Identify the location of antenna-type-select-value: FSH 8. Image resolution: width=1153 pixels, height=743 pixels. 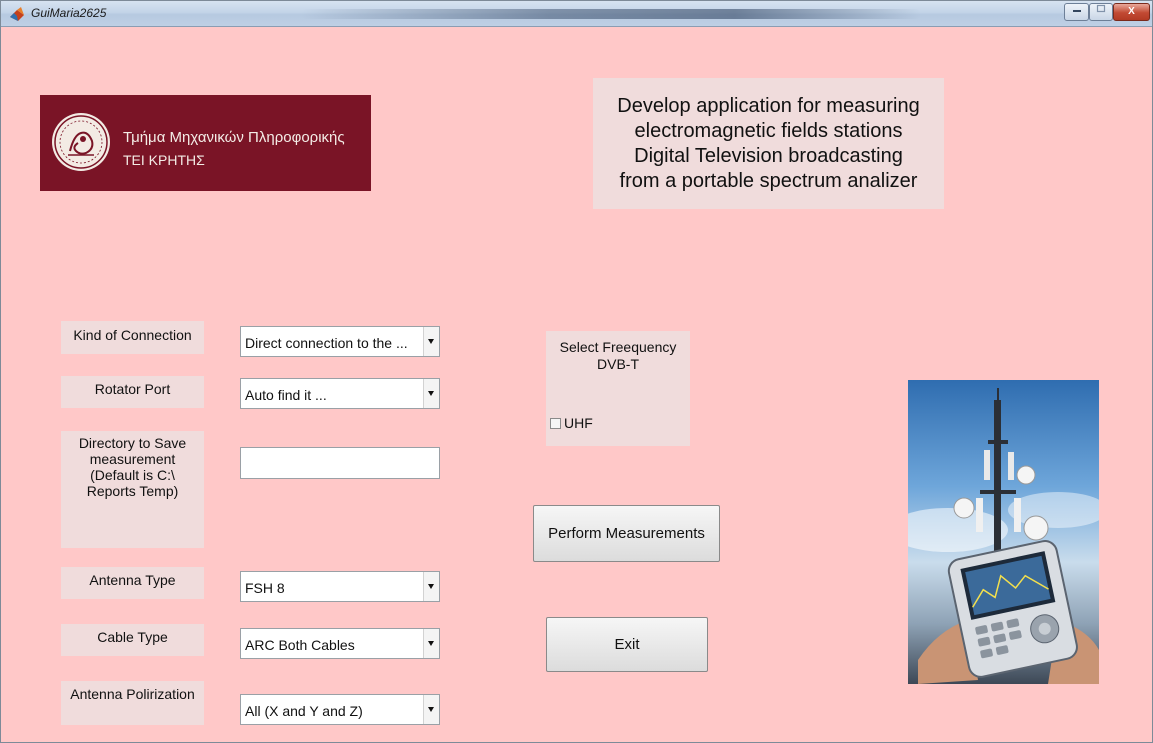
(265, 588).